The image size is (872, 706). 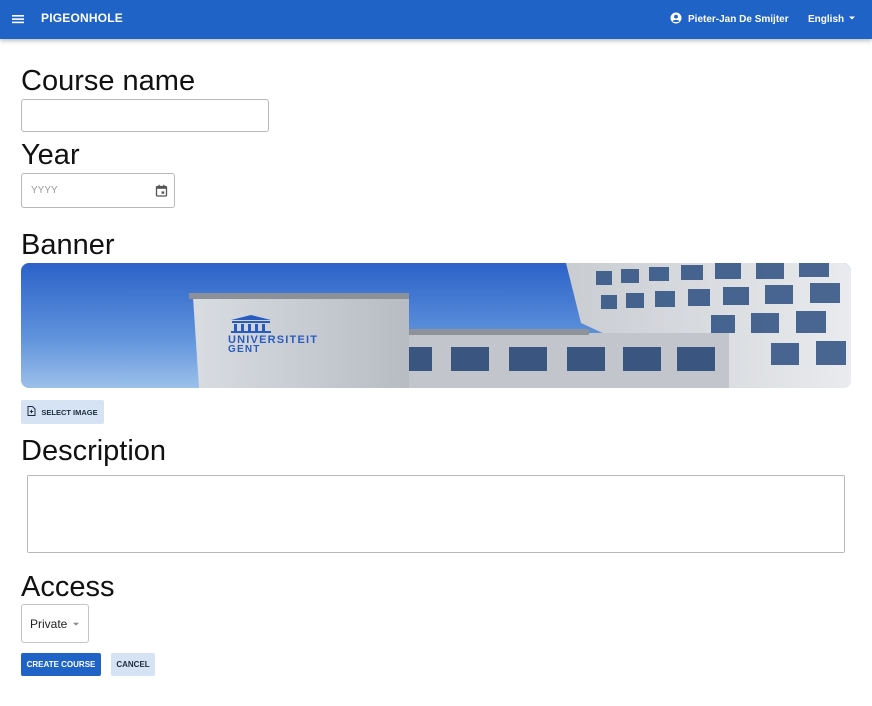 What do you see at coordinates (145, 115) in the screenshot?
I see `course-name-input` at bounding box center [145, 115].